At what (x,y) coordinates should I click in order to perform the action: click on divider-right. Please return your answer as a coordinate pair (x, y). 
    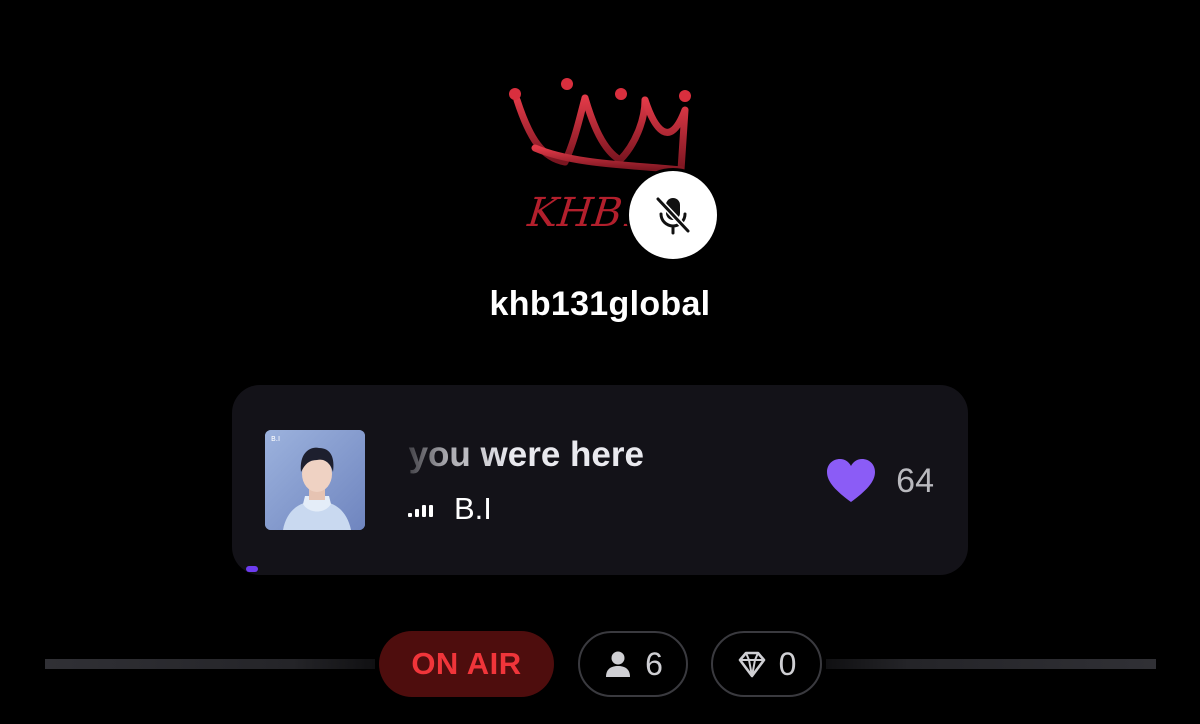
    Looking at the image, I should click on (991, 664).